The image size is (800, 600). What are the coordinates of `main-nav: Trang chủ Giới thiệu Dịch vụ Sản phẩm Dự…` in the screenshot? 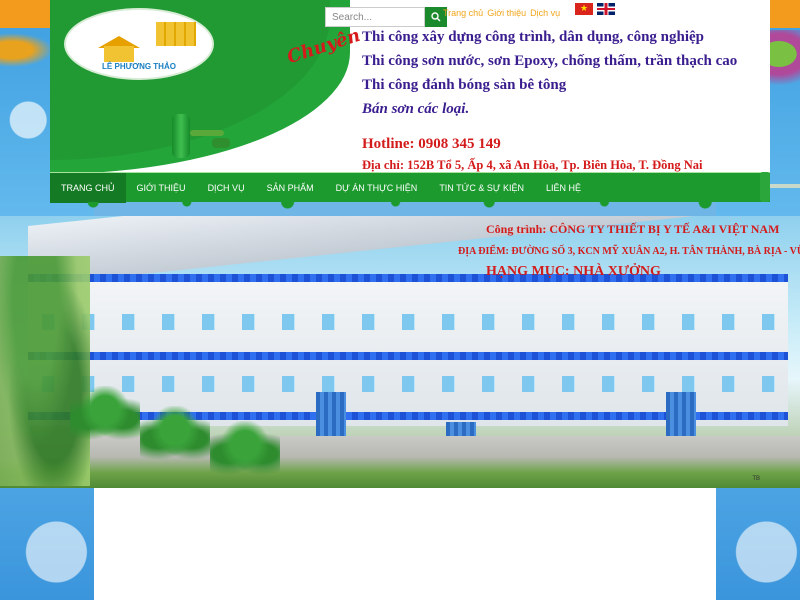 It's located at (410, 187).